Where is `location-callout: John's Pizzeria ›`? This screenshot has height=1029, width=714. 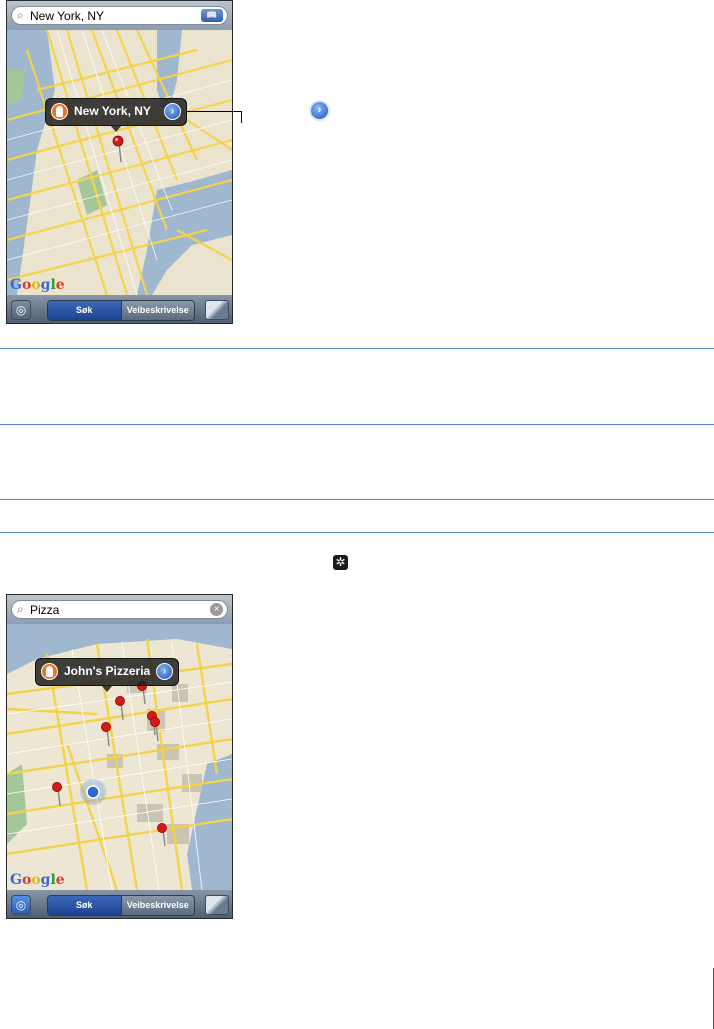 location-callout: John's Pizzeria › is located at coordinates (107, 675).